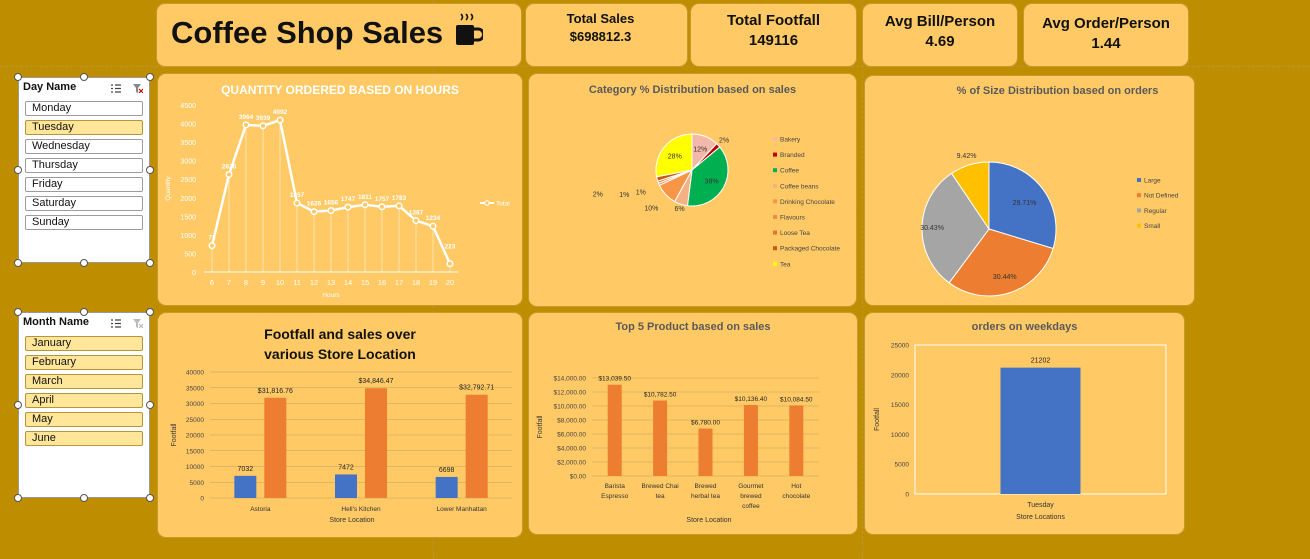 The image size is (1310, 559). What do you see at coordinates (84, 438) in the screenshot?
I see `slicer-item-june: June` at bounding box center [84, 438].